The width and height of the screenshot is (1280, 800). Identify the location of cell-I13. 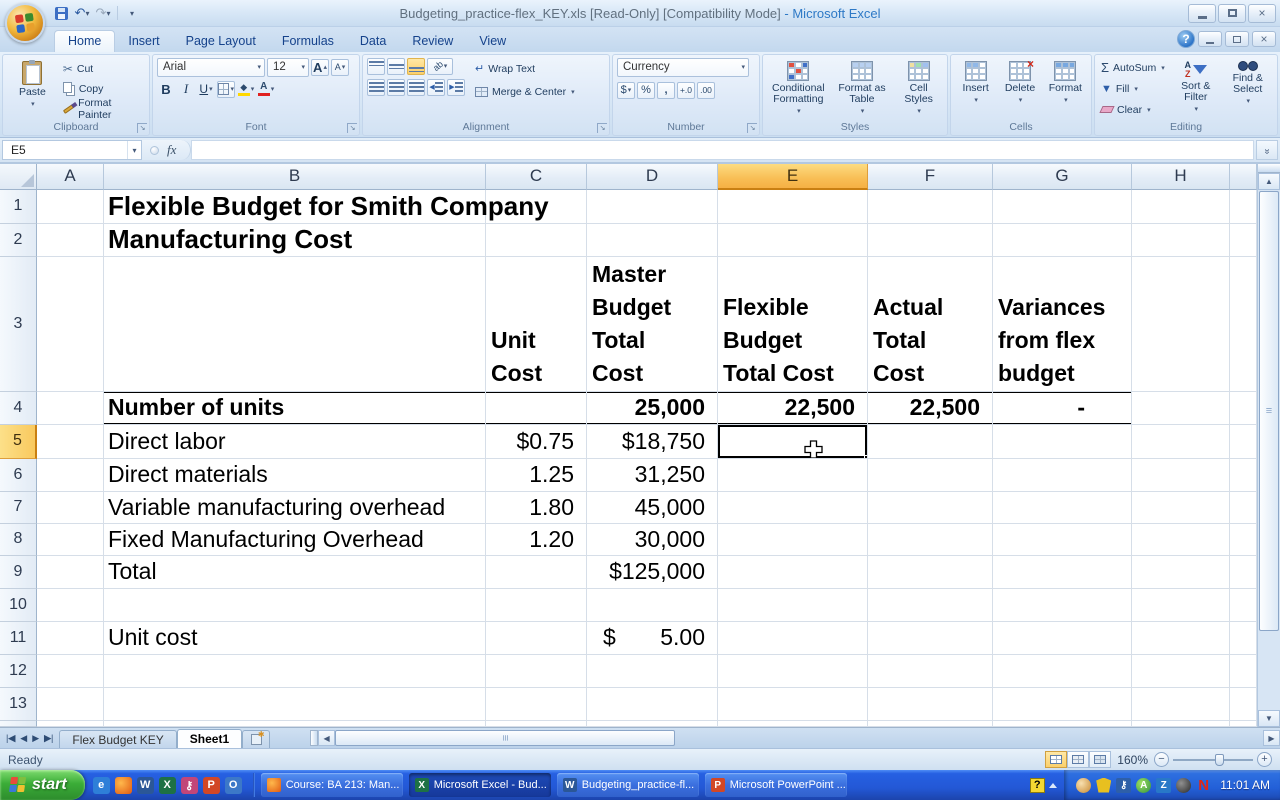
(1243, 704).